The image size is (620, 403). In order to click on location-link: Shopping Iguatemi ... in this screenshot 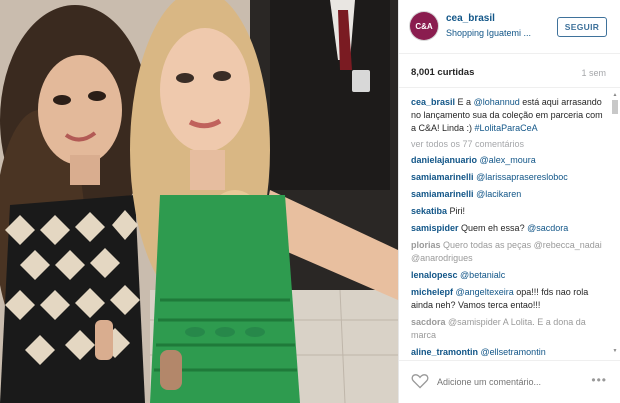, I will do `click(488, 33)`.